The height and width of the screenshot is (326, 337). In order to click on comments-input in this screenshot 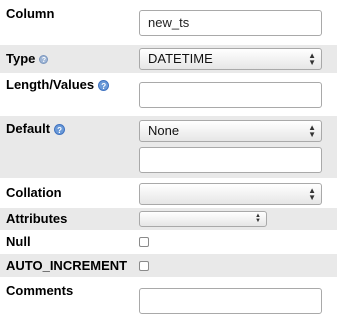, I will do `click(230, 301)`.